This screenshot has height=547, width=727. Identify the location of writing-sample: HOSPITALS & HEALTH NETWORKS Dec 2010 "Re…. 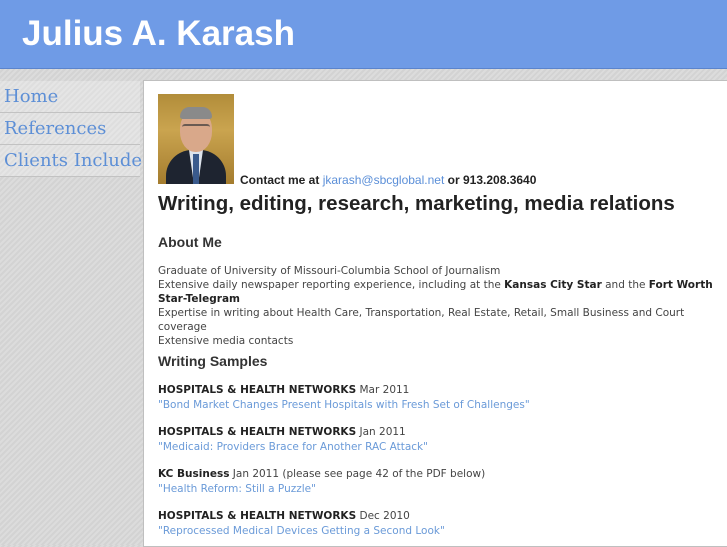
(438, 524).